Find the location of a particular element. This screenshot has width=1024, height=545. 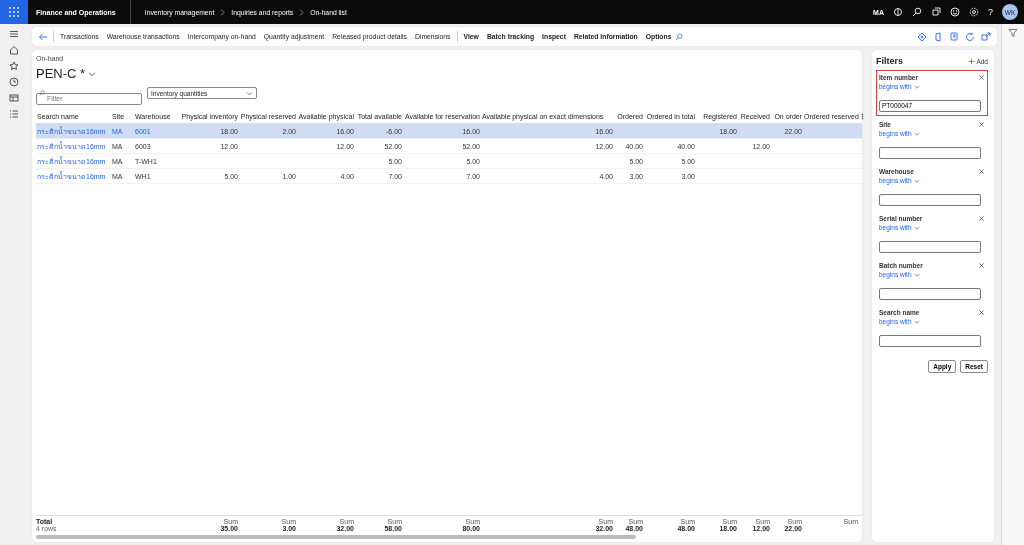

refresh-icon is located at coordinates (970, 36).